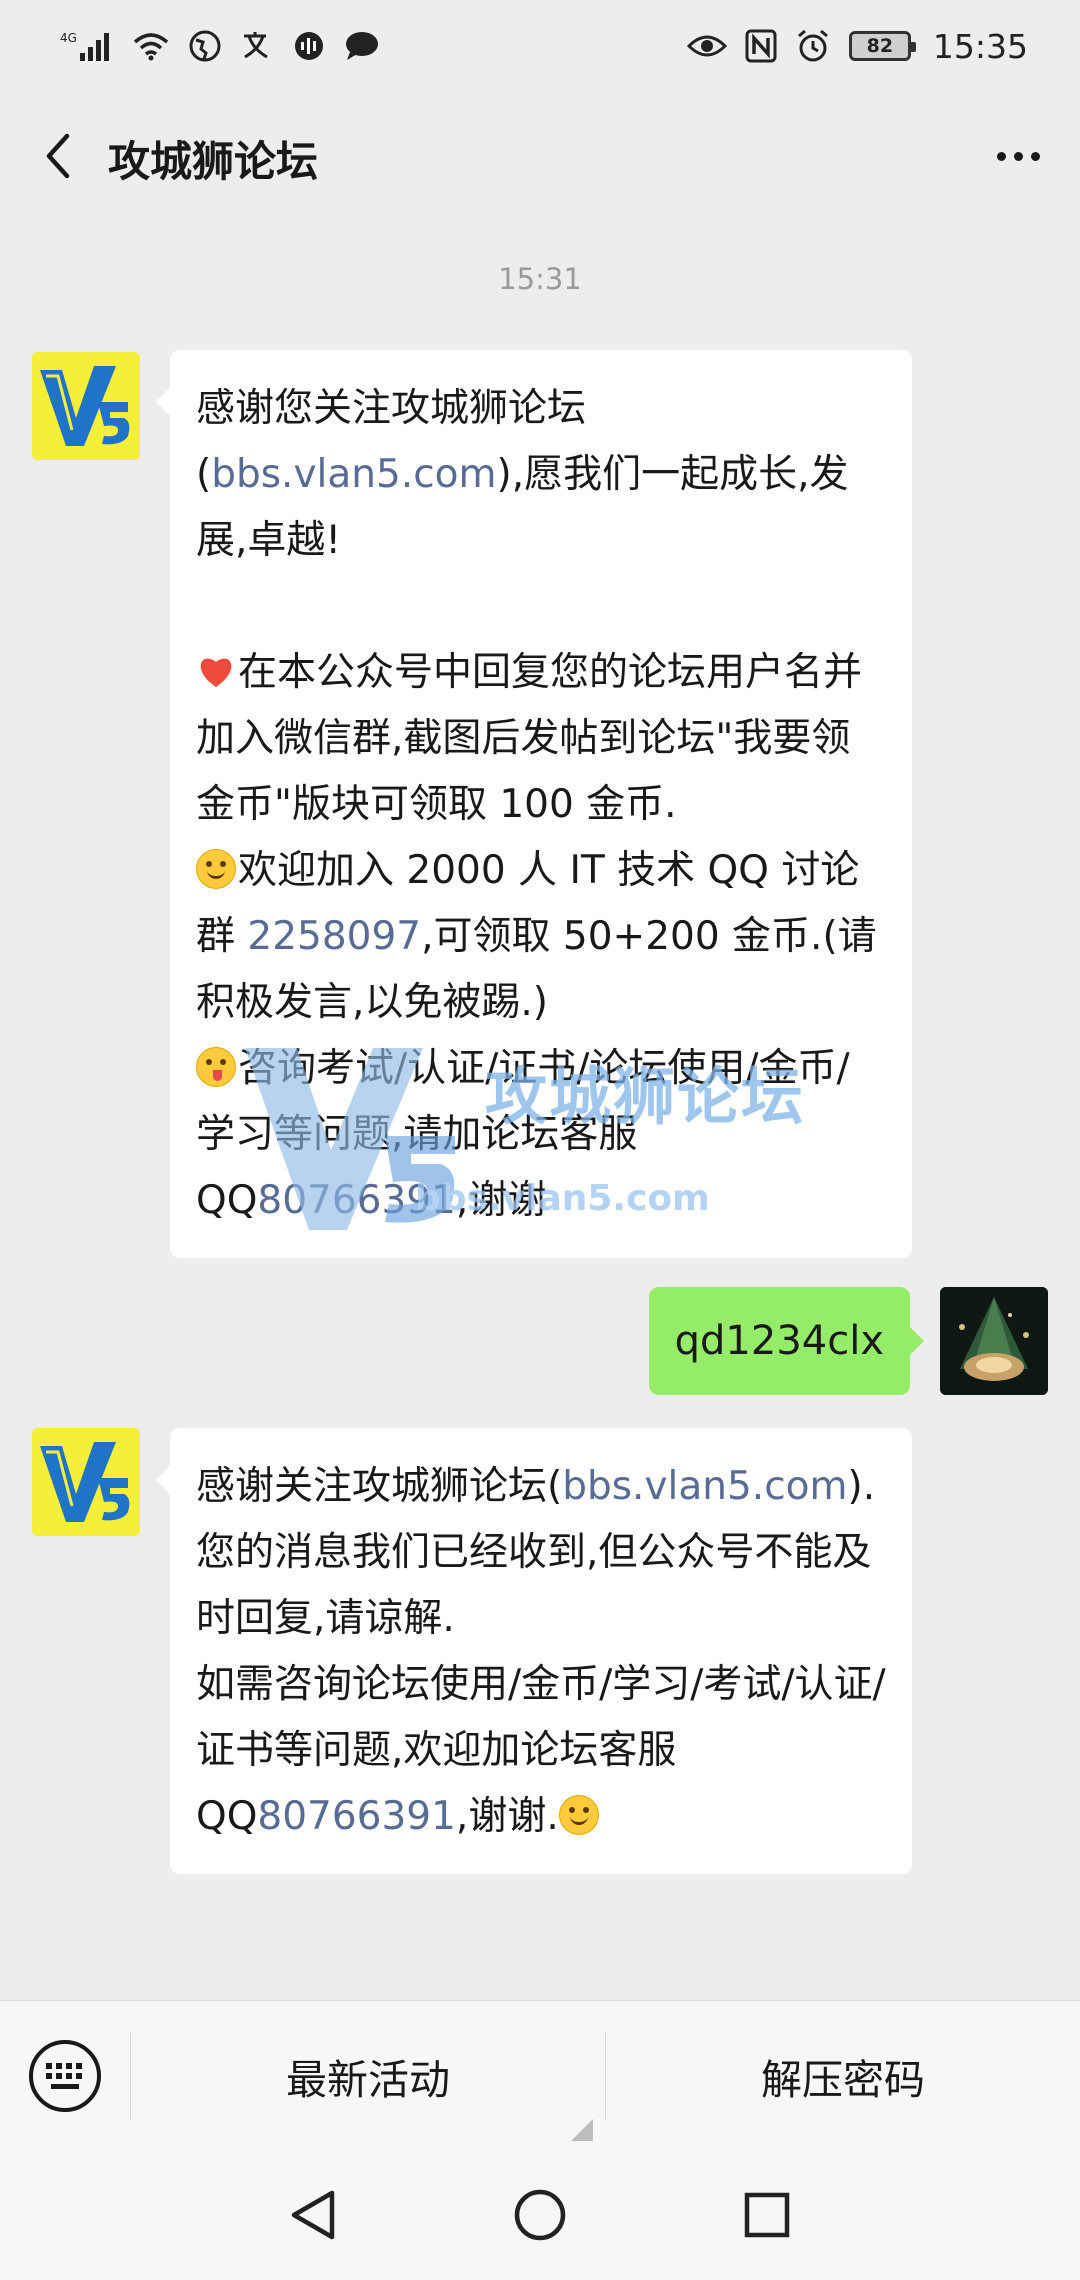 Image resolution: width=1080 pixels, height=2280 pixels. What do you see at coordinates (68, 38) in the screenshot?
I see `svg-text: 4G` at bounding box center [68, 38].